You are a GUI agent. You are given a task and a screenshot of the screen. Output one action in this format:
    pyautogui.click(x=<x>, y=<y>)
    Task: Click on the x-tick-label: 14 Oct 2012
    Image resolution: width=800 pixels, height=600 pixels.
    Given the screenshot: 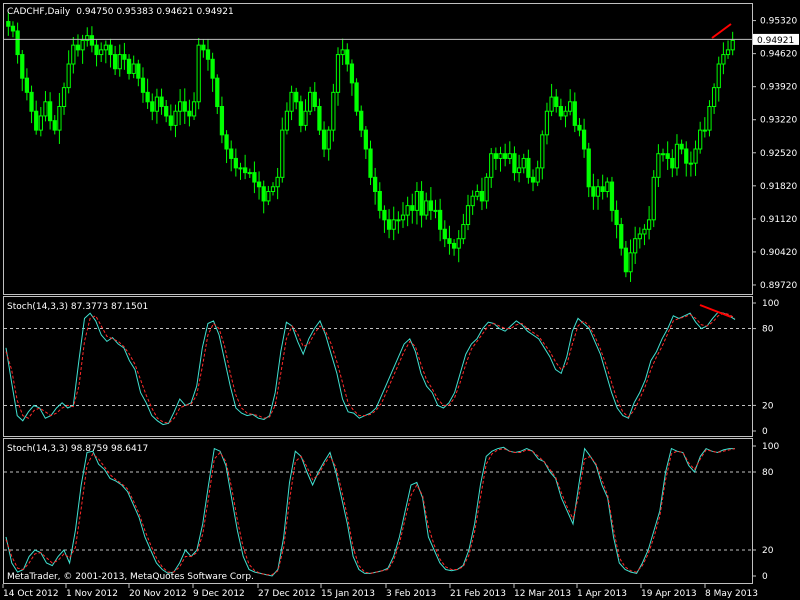 What is the action you would take?
    pyautogui.click(x=31, y=594)
    